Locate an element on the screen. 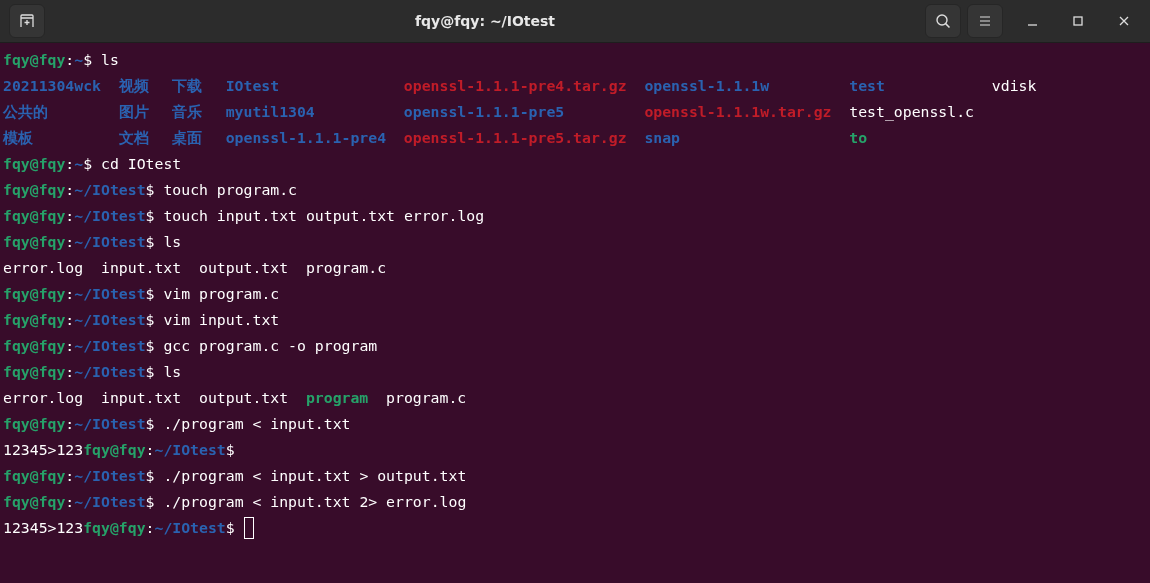  command-text: vim program.c is located at coordinates (221, 294).